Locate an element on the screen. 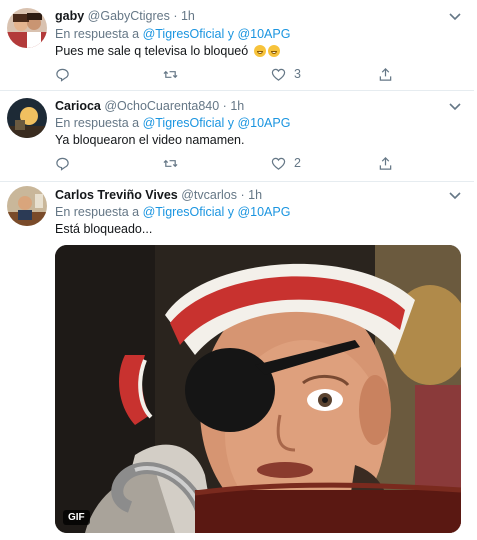 The image size is (477, 540). like-button: 3 is located at coordinates (286, 74).